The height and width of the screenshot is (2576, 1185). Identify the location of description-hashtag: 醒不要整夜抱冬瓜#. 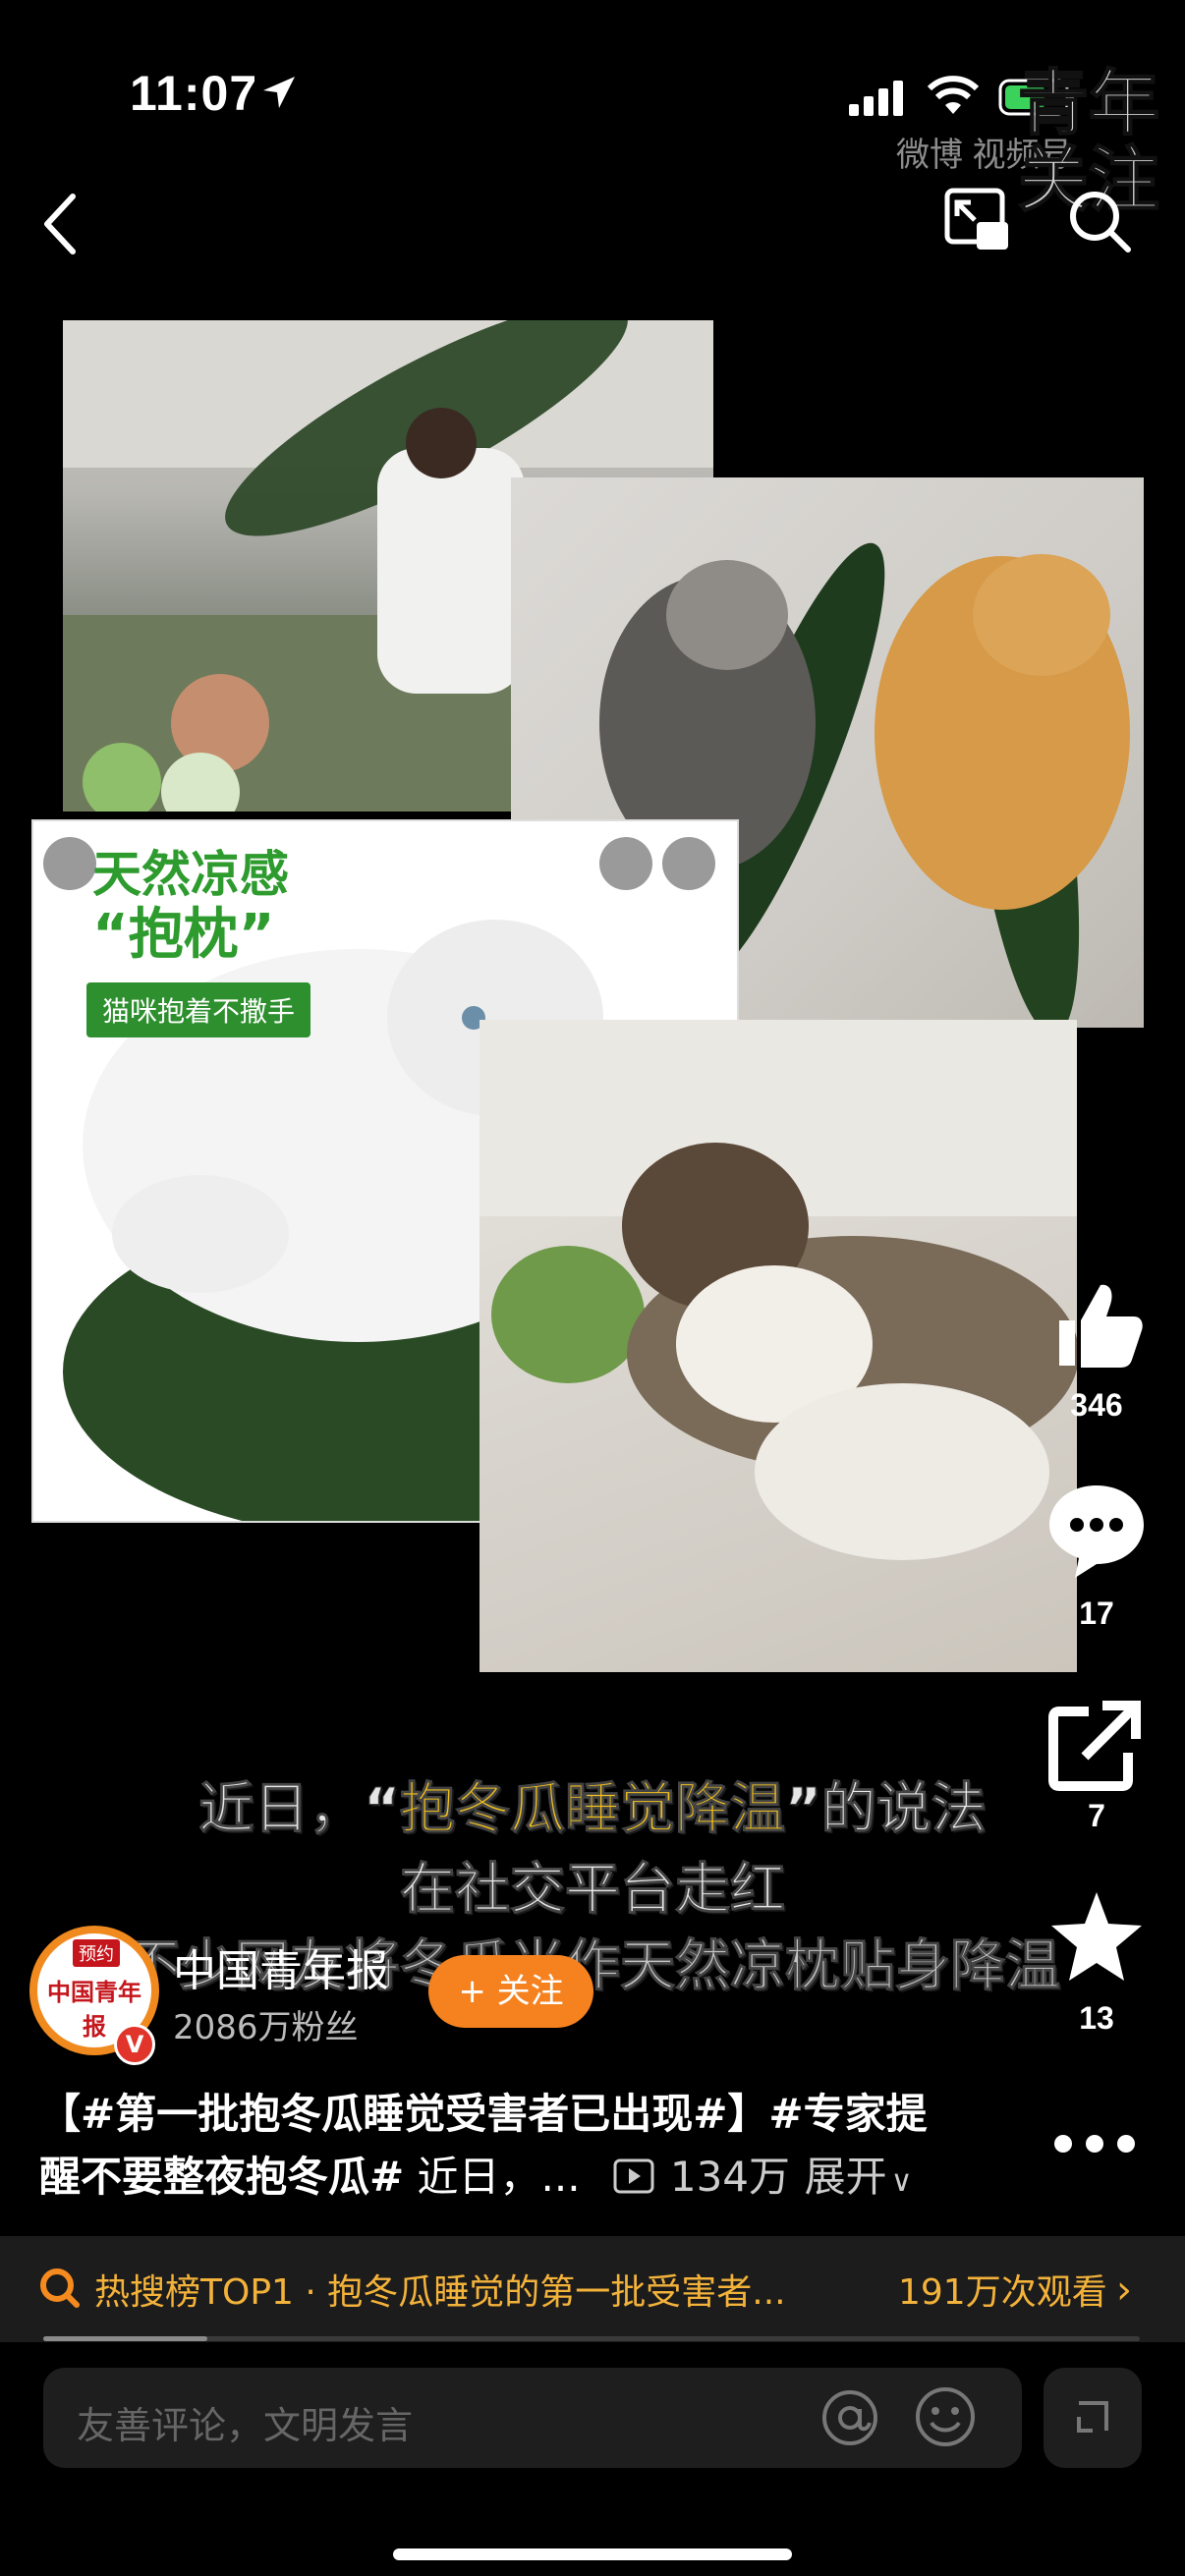
(222, 2177).